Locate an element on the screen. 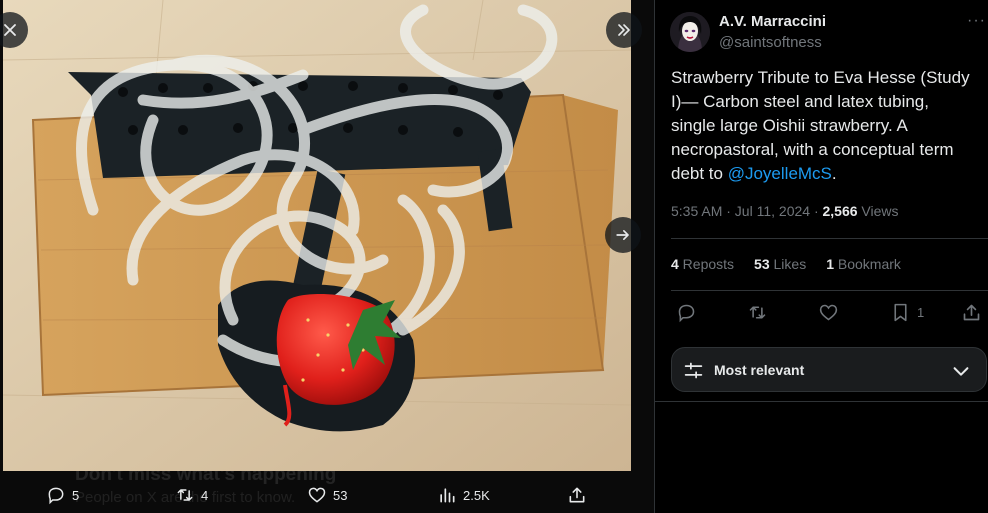 This screenshot has height=513, width=988. chevron-down-icon is located at coordinates (961, 371).